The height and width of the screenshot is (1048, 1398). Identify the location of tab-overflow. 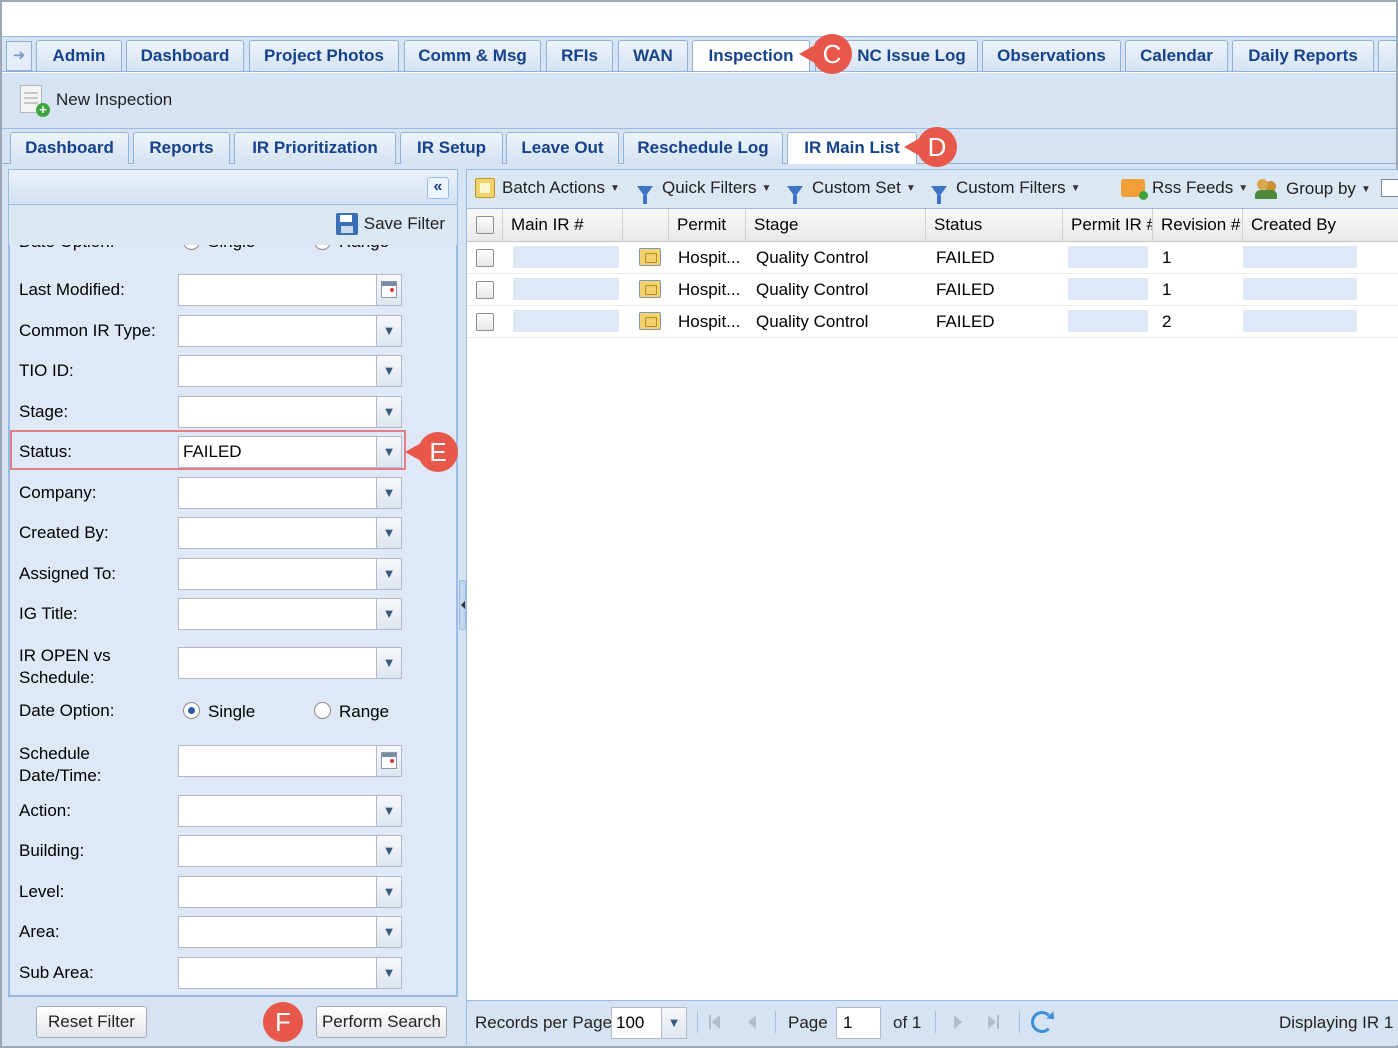
(1387, 55).